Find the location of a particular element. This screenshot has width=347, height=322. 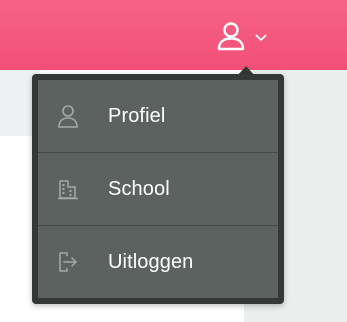

building-icon is located at coordinates (68, 189).